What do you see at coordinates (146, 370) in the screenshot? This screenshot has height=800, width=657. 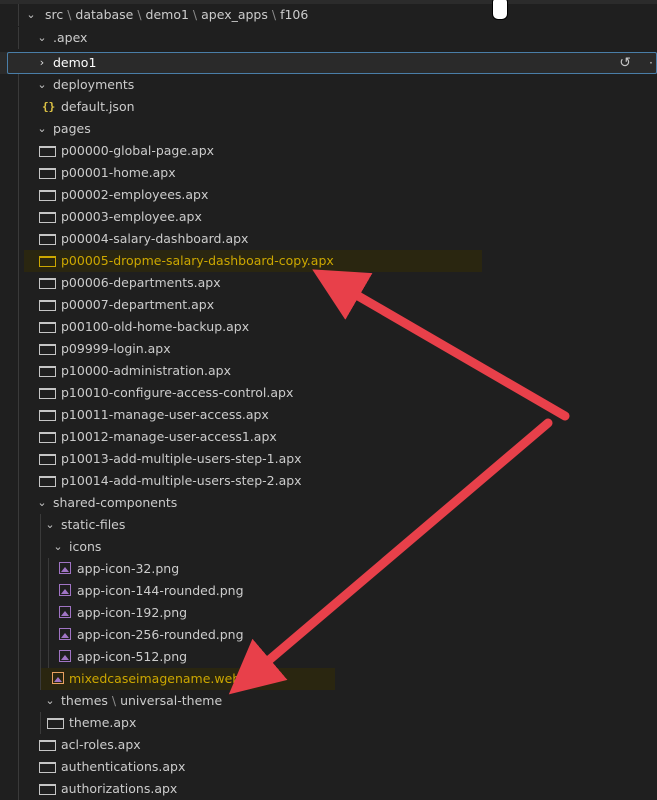 I see `file-label: p10000-administration.apx` at bounding box center [146, 370].